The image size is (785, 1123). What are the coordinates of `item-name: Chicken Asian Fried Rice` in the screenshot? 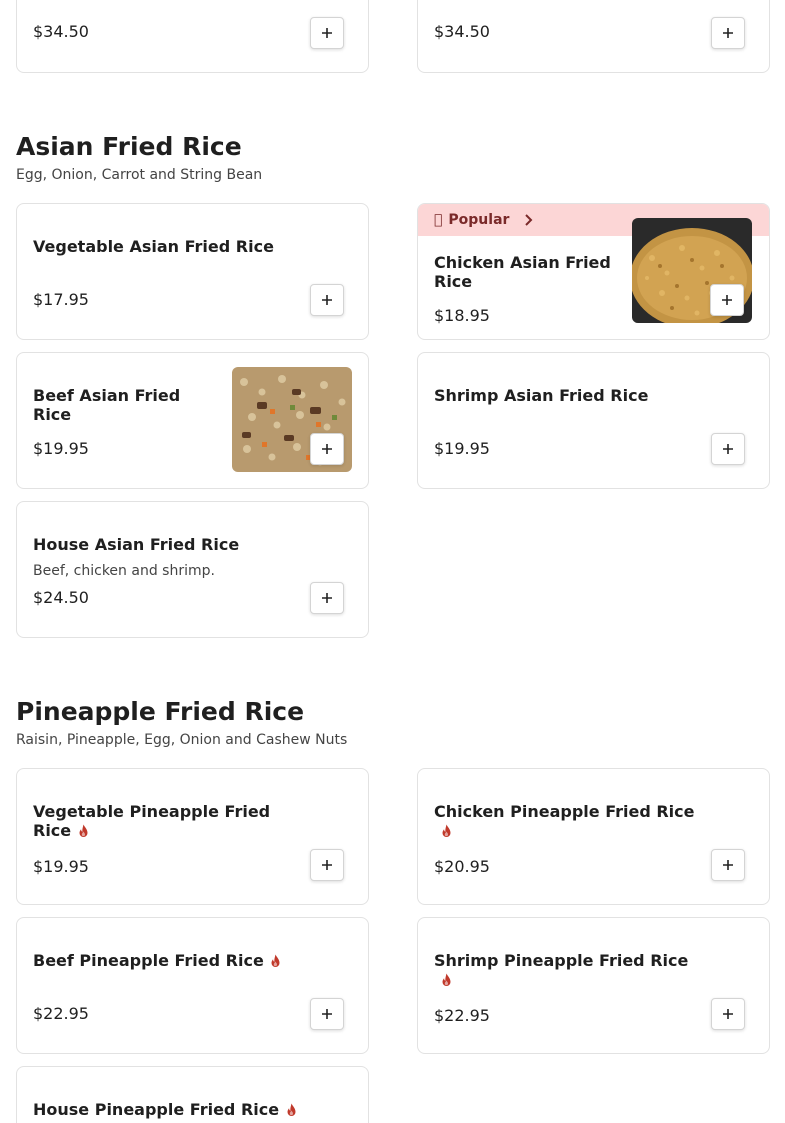 It's located at (522, 272).